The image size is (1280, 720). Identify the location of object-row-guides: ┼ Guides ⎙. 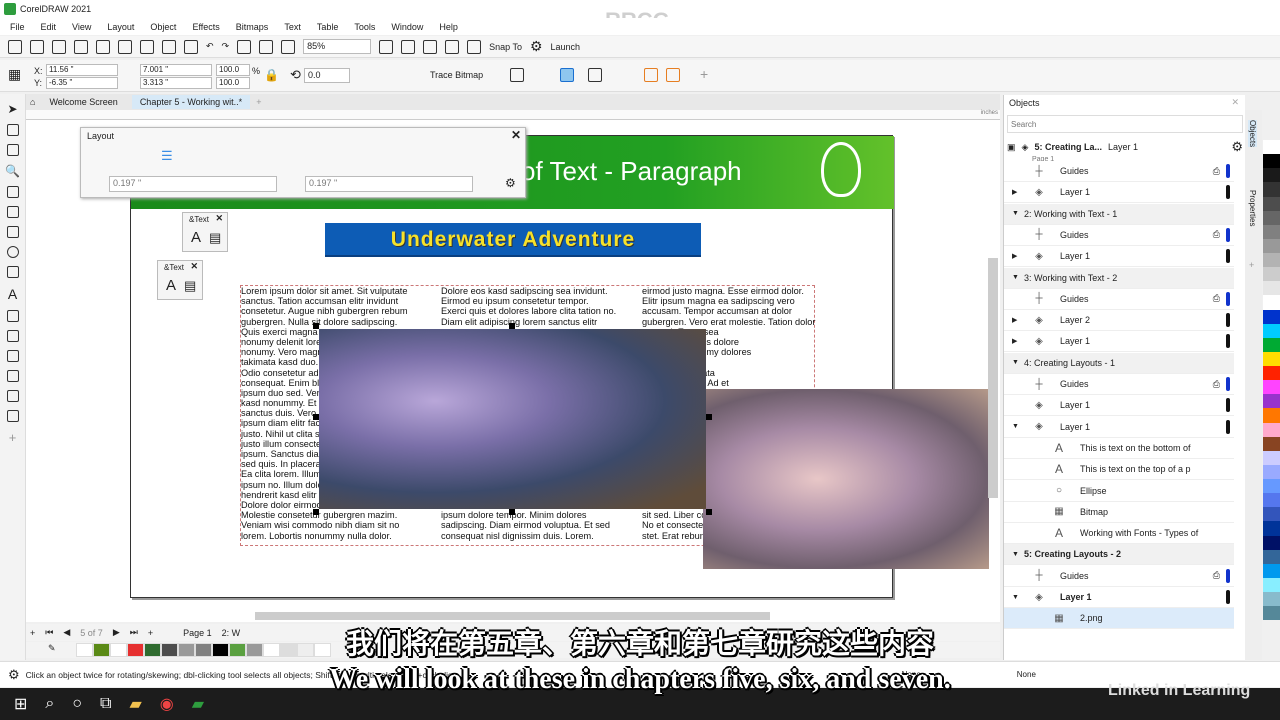
(1119, 235).